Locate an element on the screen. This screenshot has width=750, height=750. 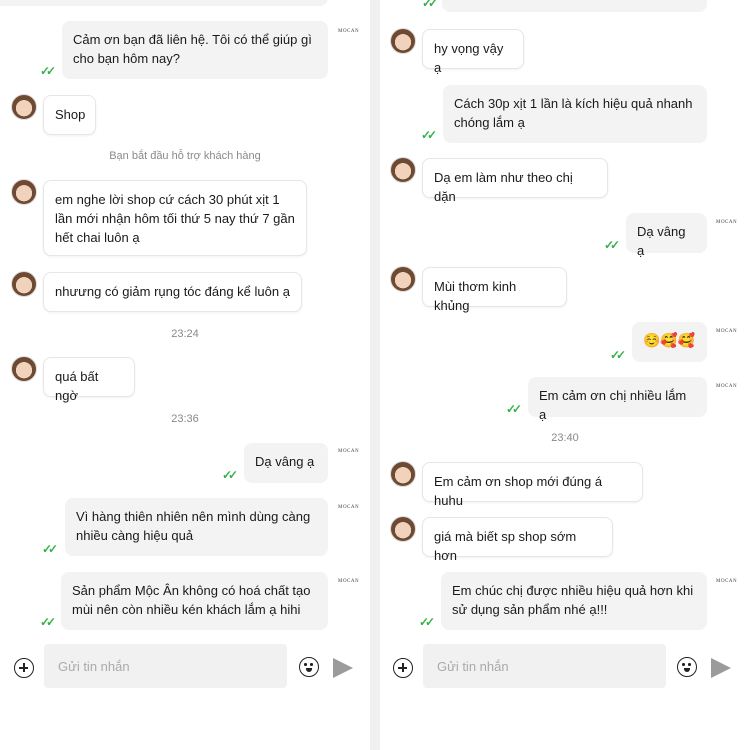
outgoing-message: Em cảm ơn chị nhiều lắm ạ is located at coordinates (617, 399).